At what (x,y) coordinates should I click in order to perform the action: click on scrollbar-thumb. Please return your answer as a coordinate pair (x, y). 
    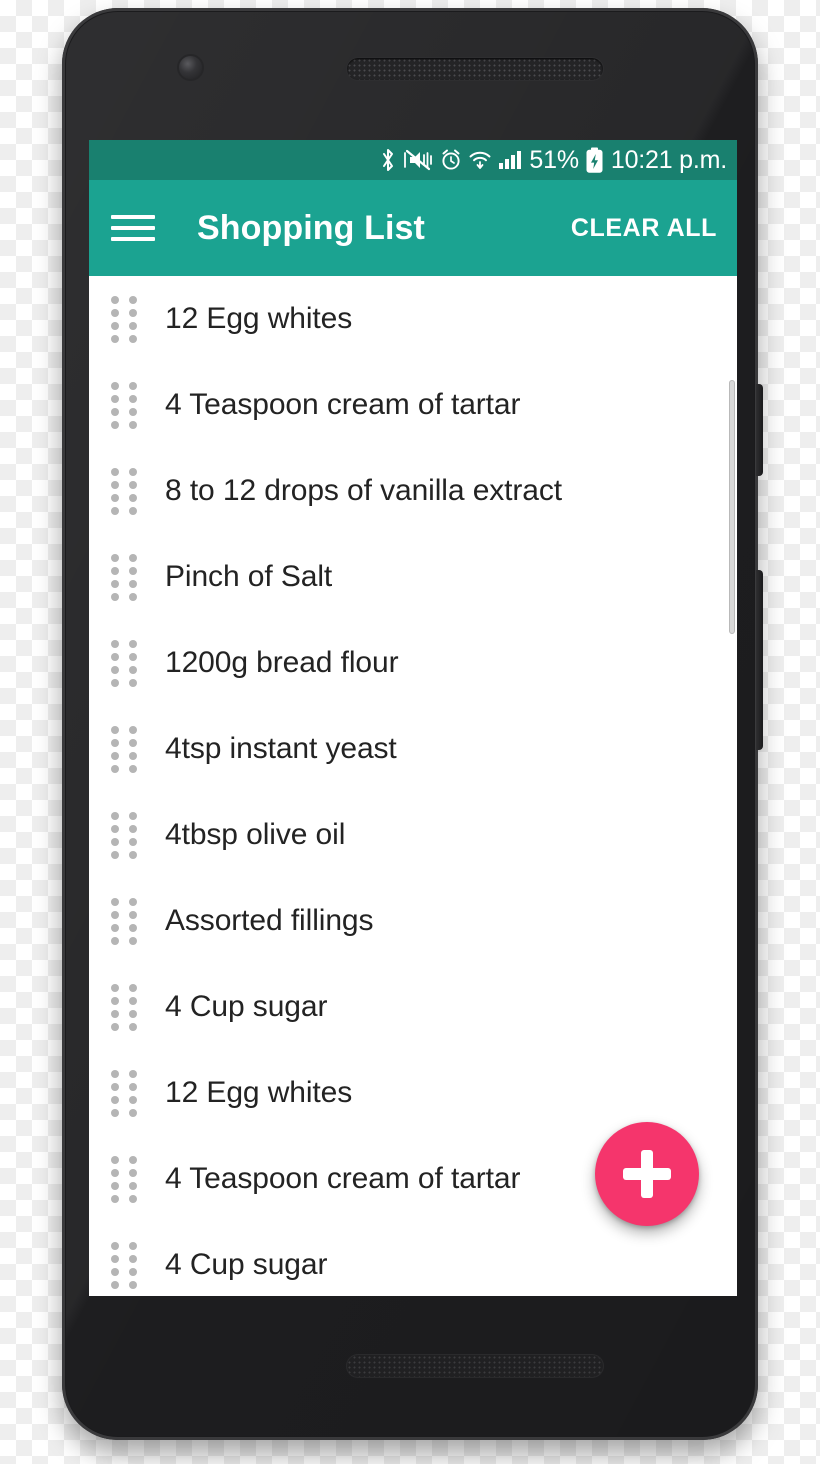
    Looking at the image, I should click on (732, 507).